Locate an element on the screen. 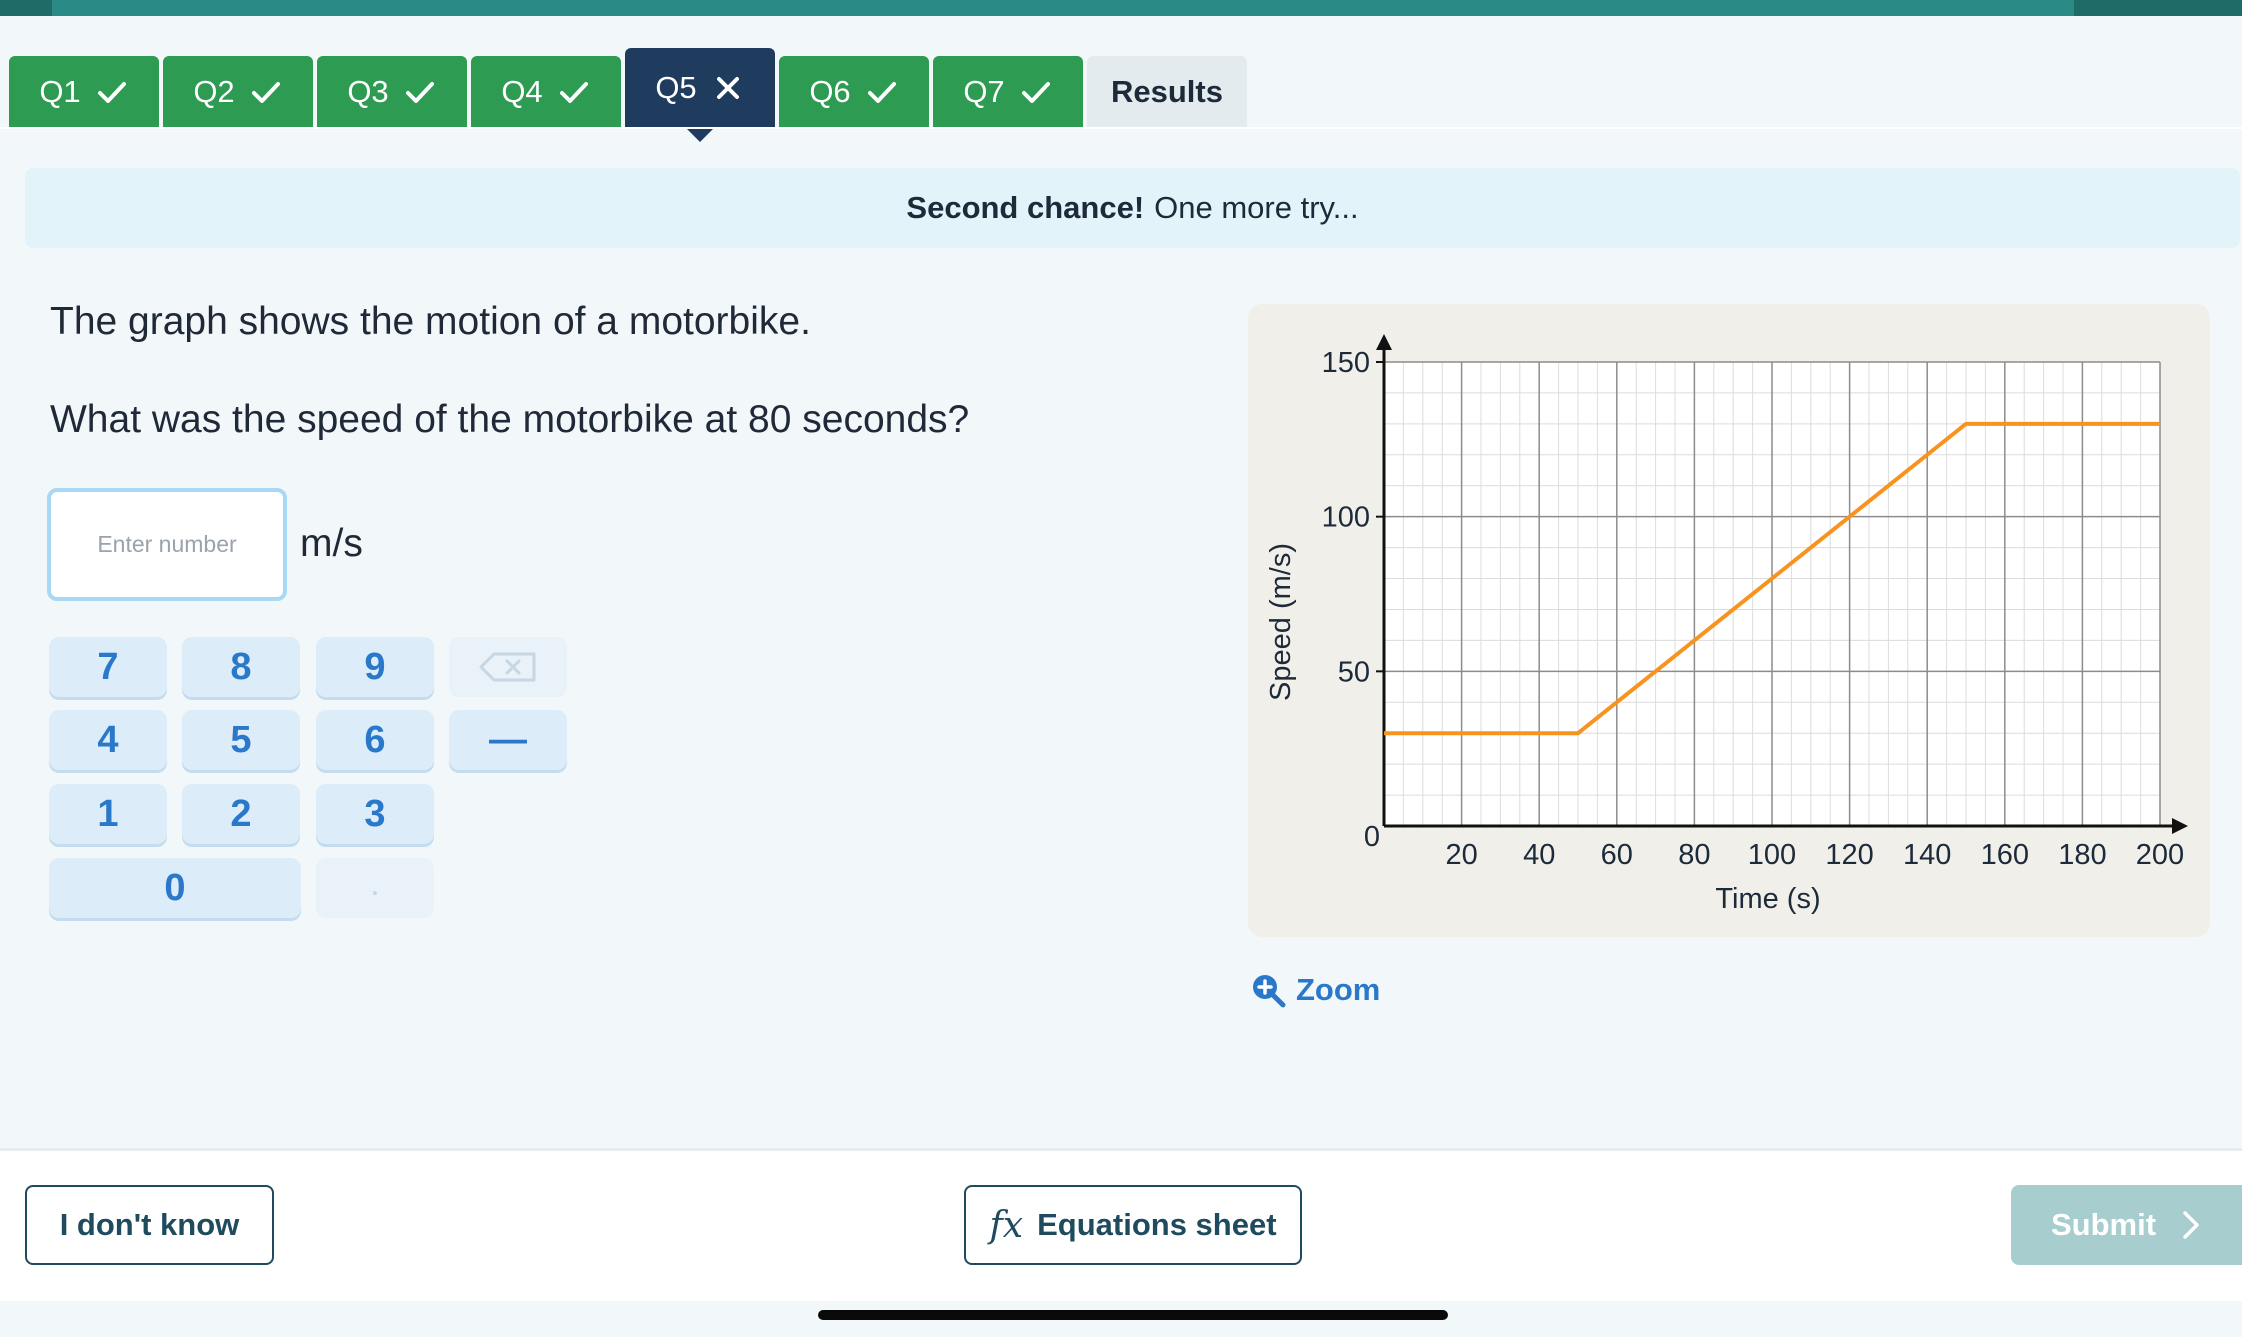 The width and height of the screenshot is (2242, 1337). decimal-key: . is located at coordinates (375, 888).